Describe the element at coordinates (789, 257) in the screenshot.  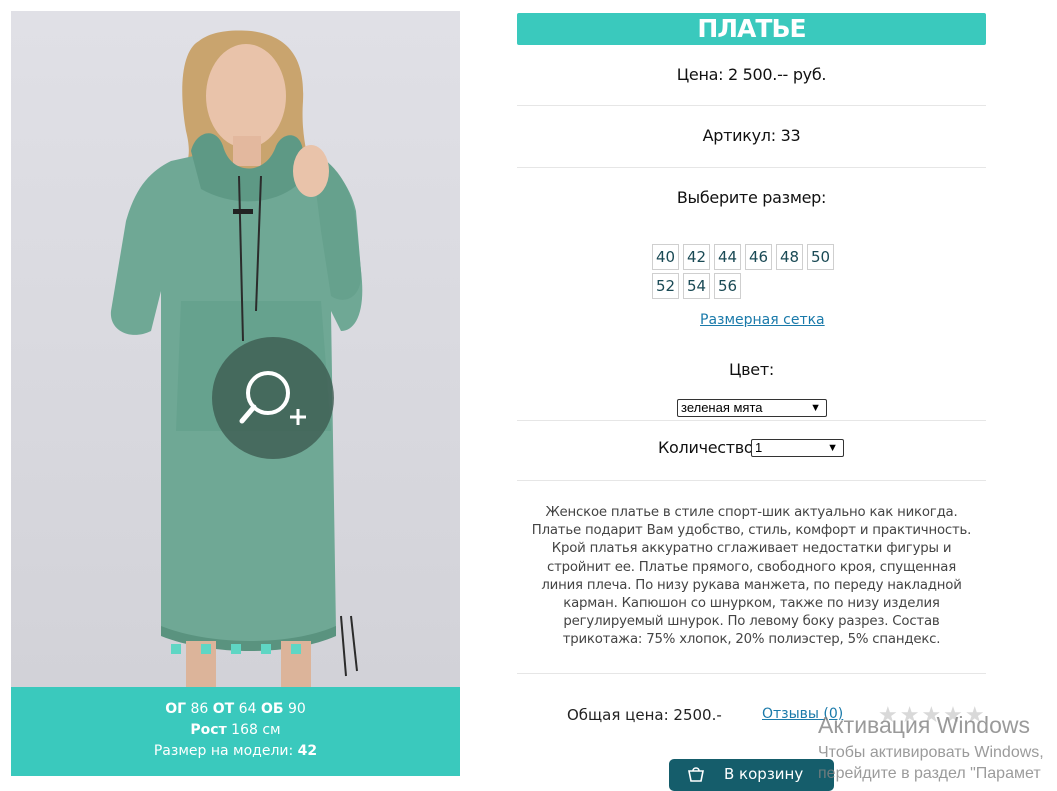
I see `size-option: 48` at that location.